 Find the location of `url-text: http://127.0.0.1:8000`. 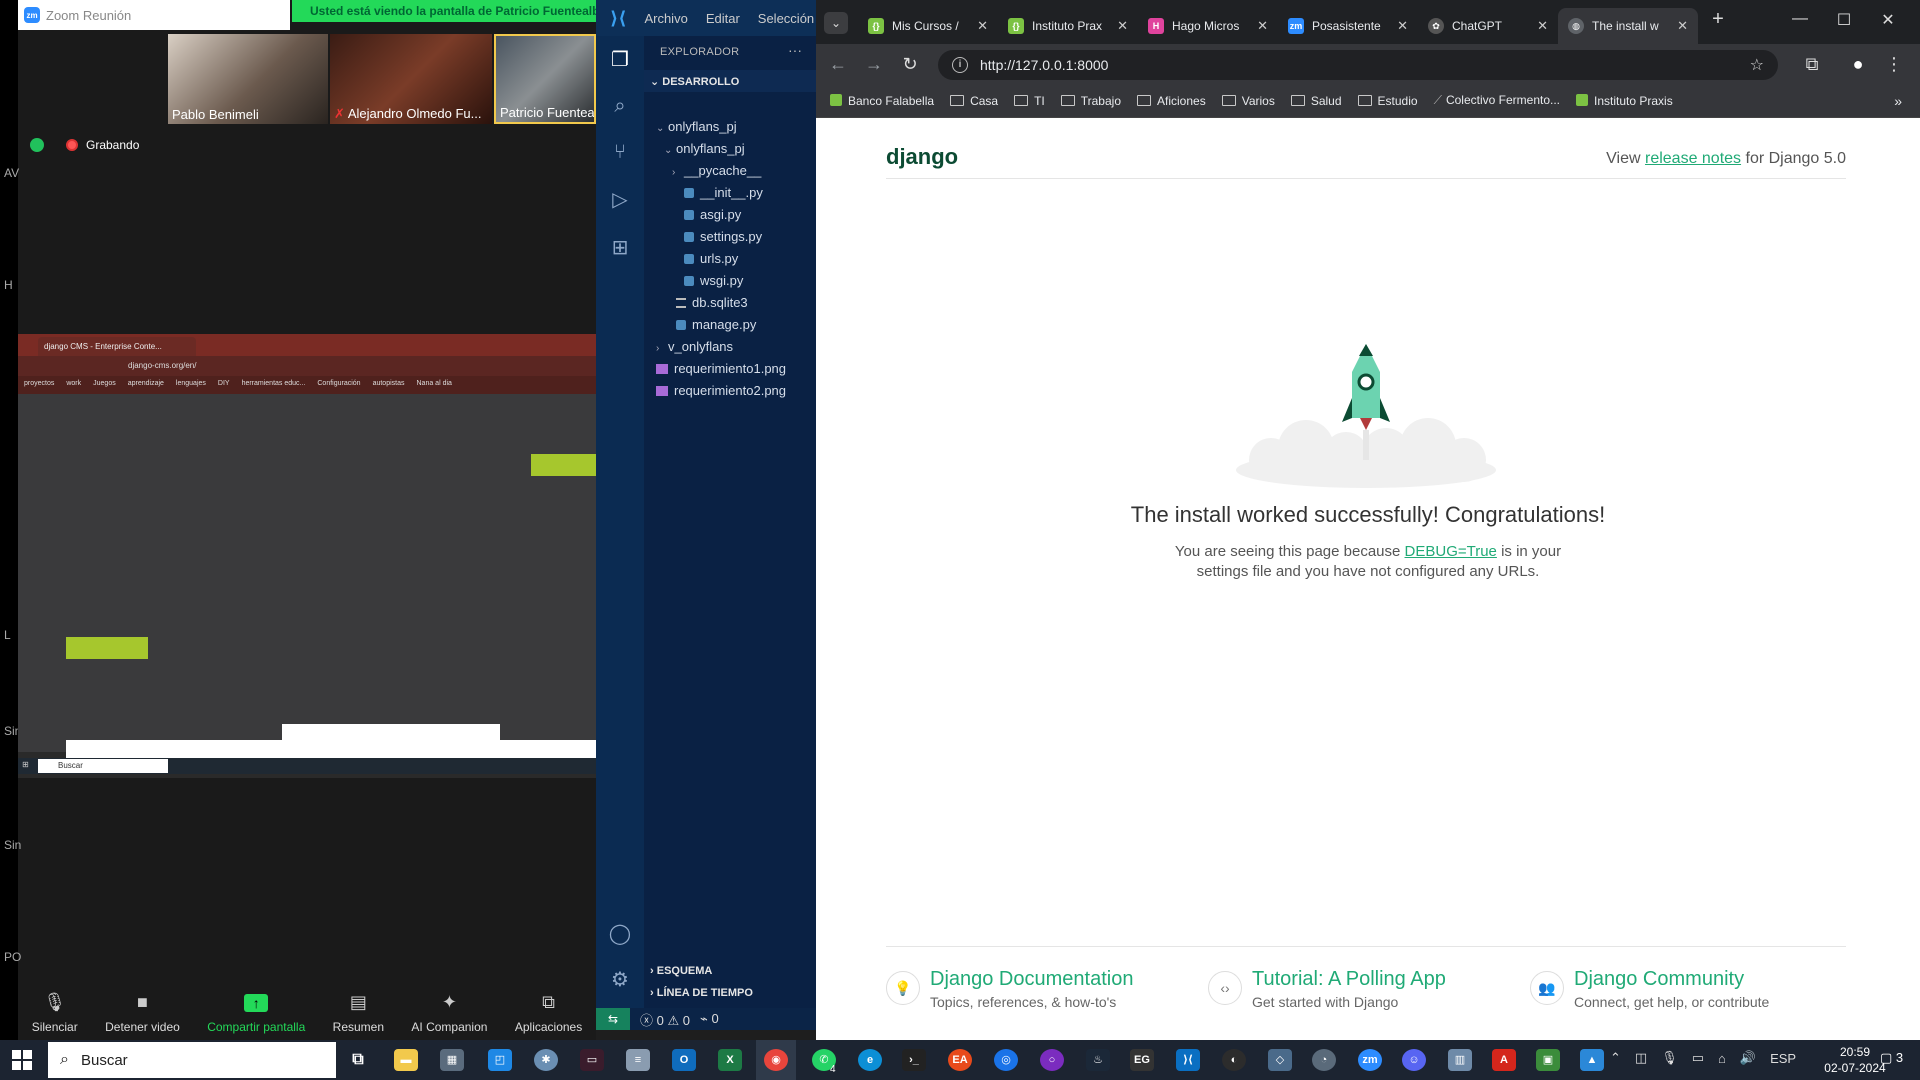

url-text: http://127.0.0.1:8000 is located at coordinates (1044, 65).